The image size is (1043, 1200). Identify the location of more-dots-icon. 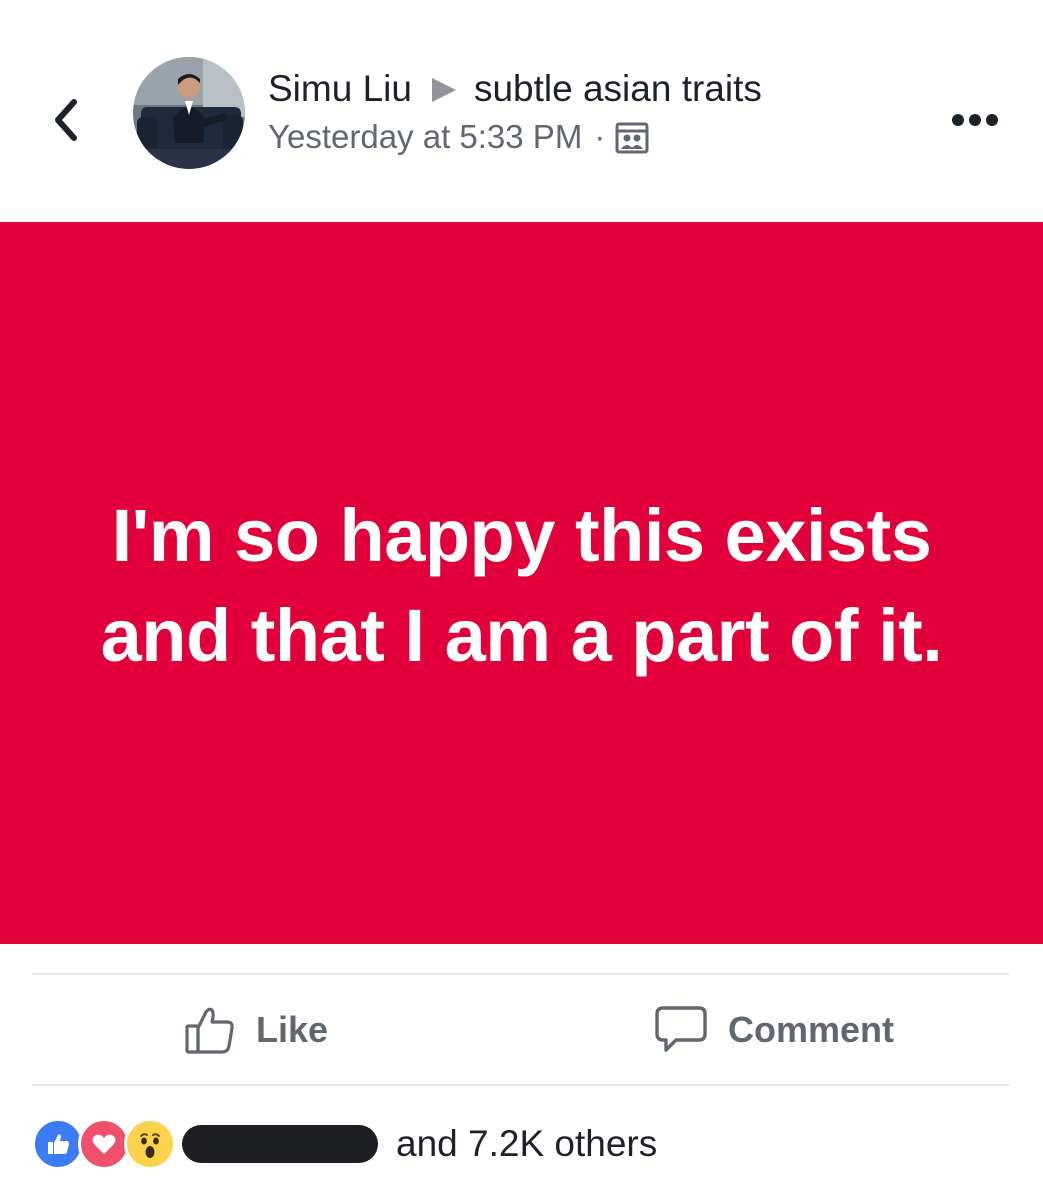
(975, 120).